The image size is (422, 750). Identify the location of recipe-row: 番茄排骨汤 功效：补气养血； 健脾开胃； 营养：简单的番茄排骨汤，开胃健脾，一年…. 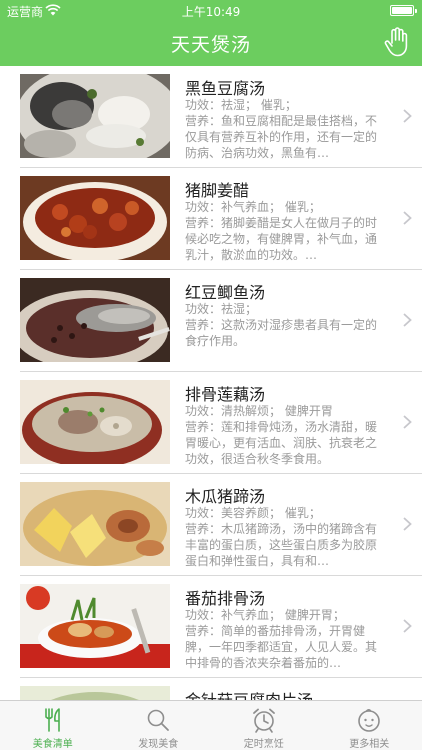
(221, 627).